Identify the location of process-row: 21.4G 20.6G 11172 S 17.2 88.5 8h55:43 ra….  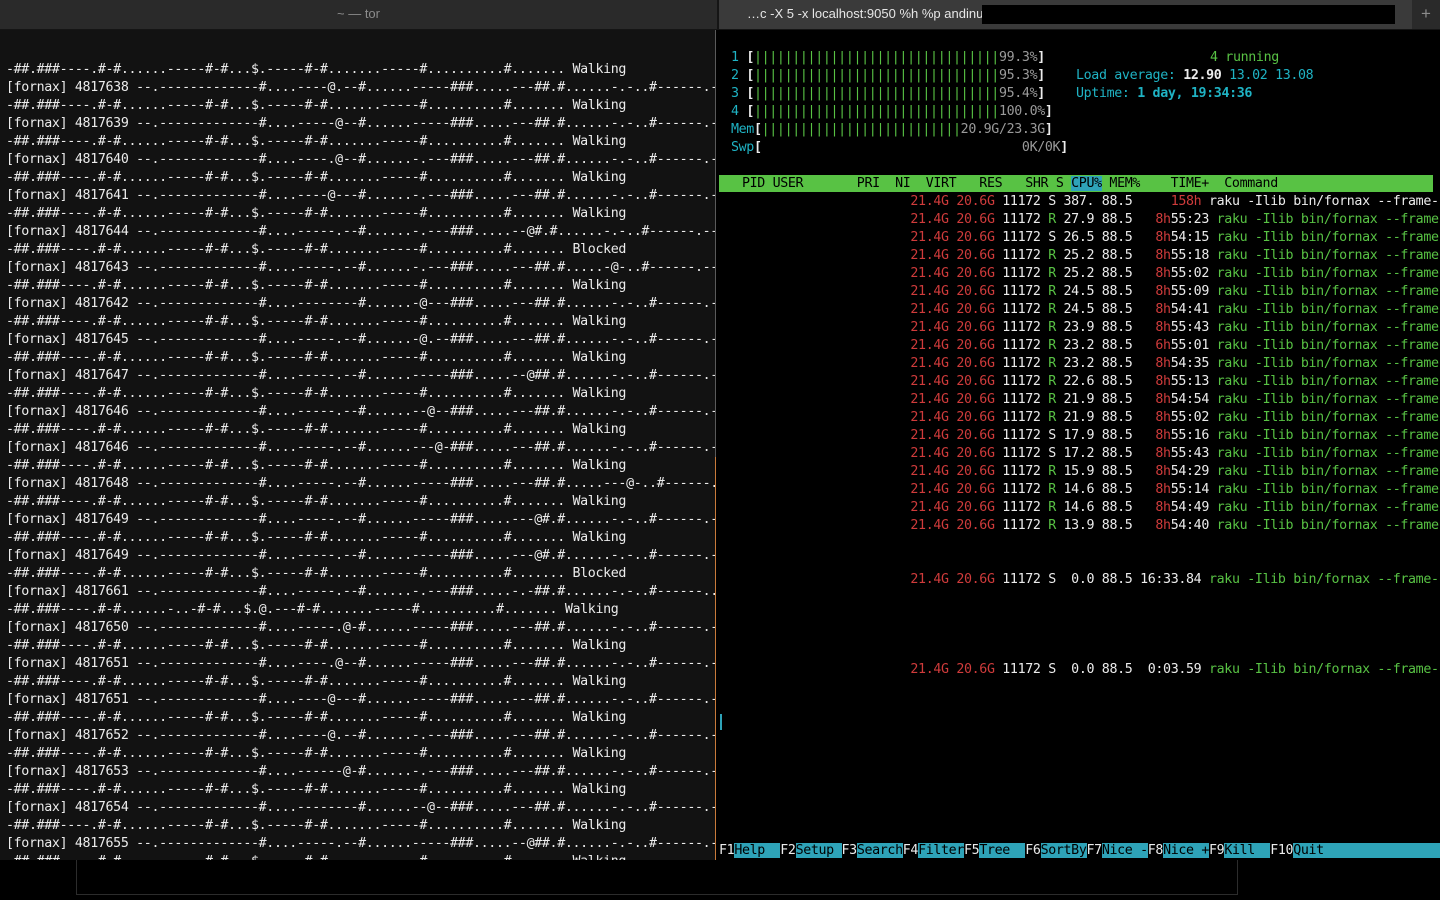
(1079, 454).